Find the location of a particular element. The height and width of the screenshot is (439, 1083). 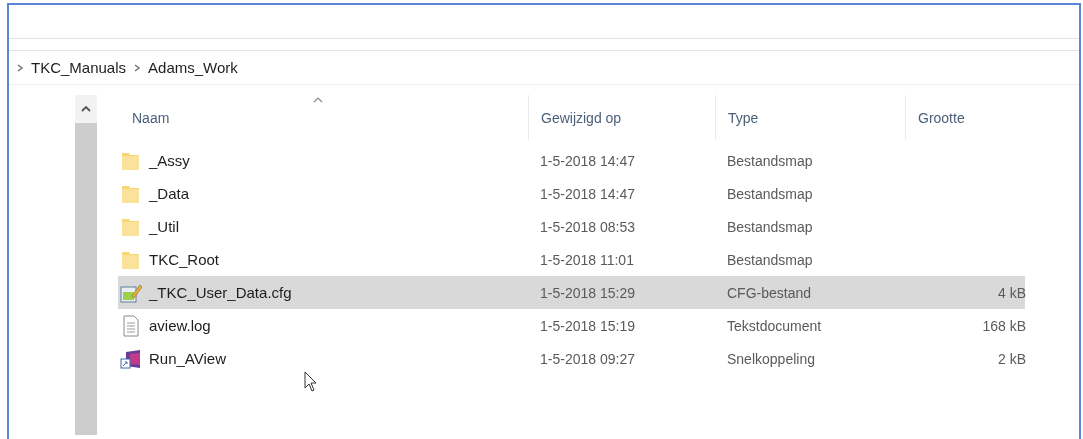

file-row: _Data 1-5-2018 14:47 Bestandsmap is located at coordinates (571, 193).